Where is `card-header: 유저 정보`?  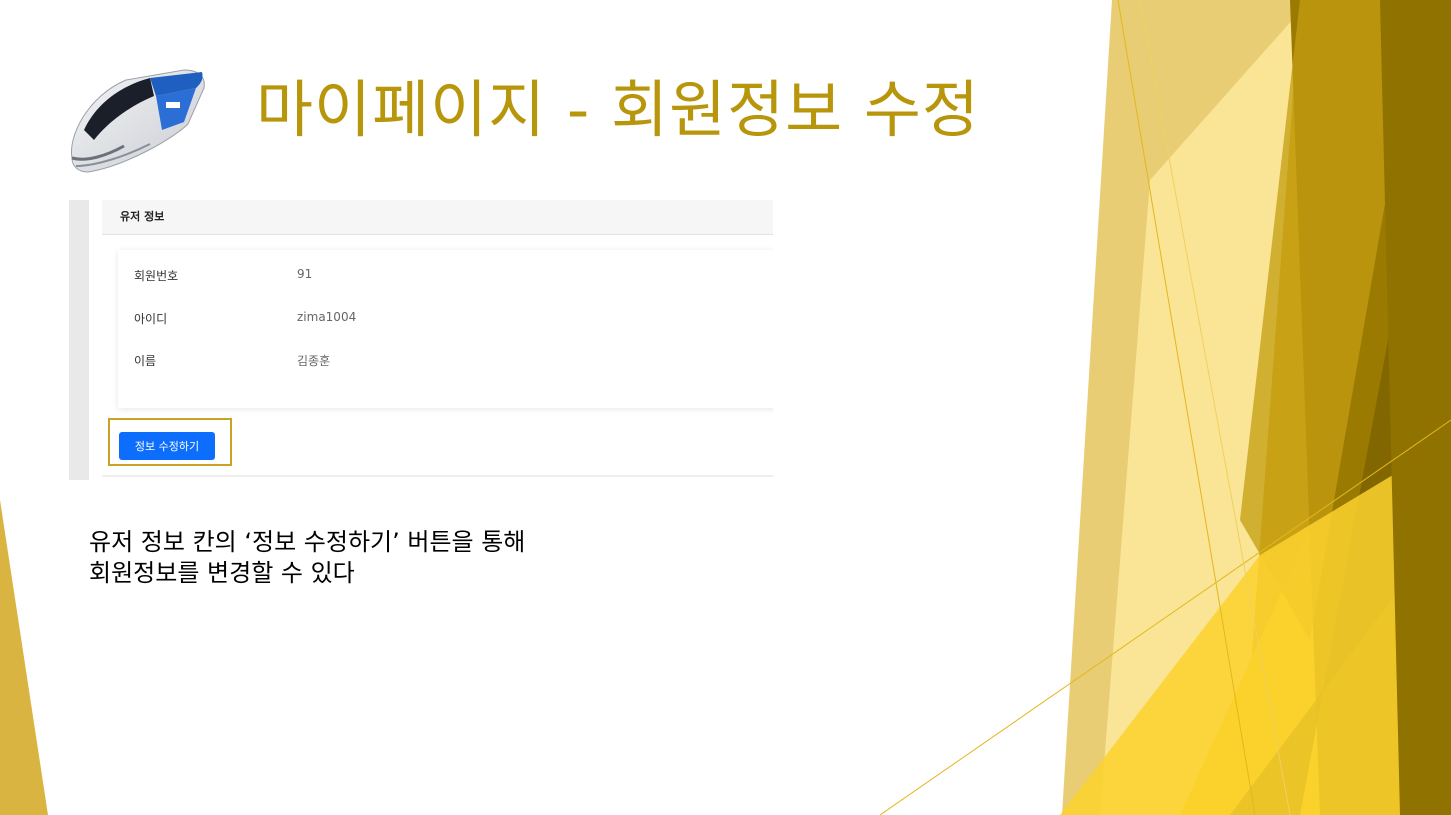
card-header: 유저 정보 is located at coordinates (437, 217).